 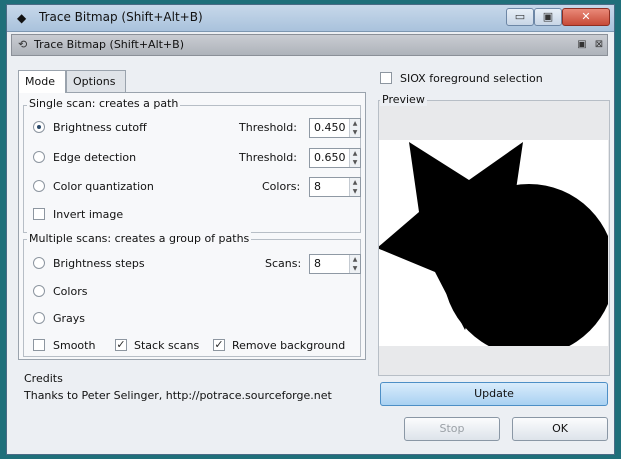 What do you see at coordinates (133, 319) in the screenshot?
I see `grays-row: Grays` at bounding box center [133, 319].